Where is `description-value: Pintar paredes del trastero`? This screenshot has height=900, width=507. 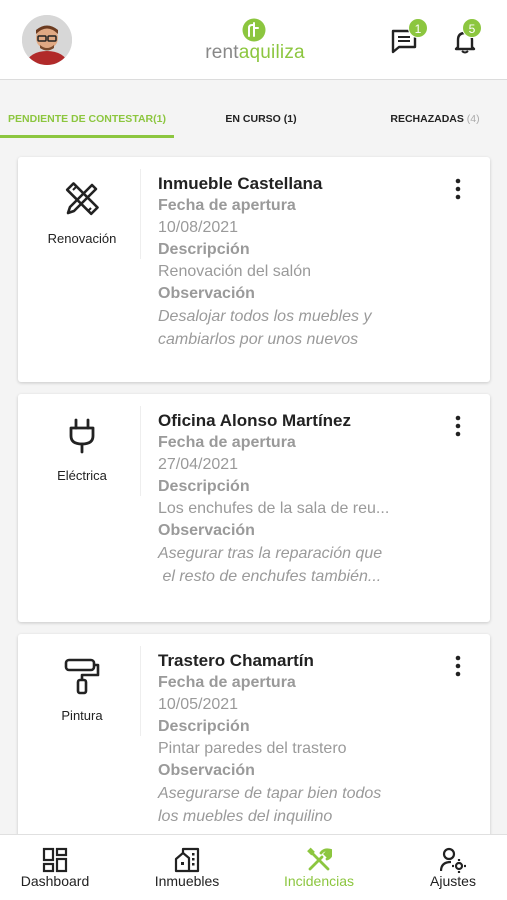
description-value: Pintar paredes del trastero is located at coordinates (252, 748).